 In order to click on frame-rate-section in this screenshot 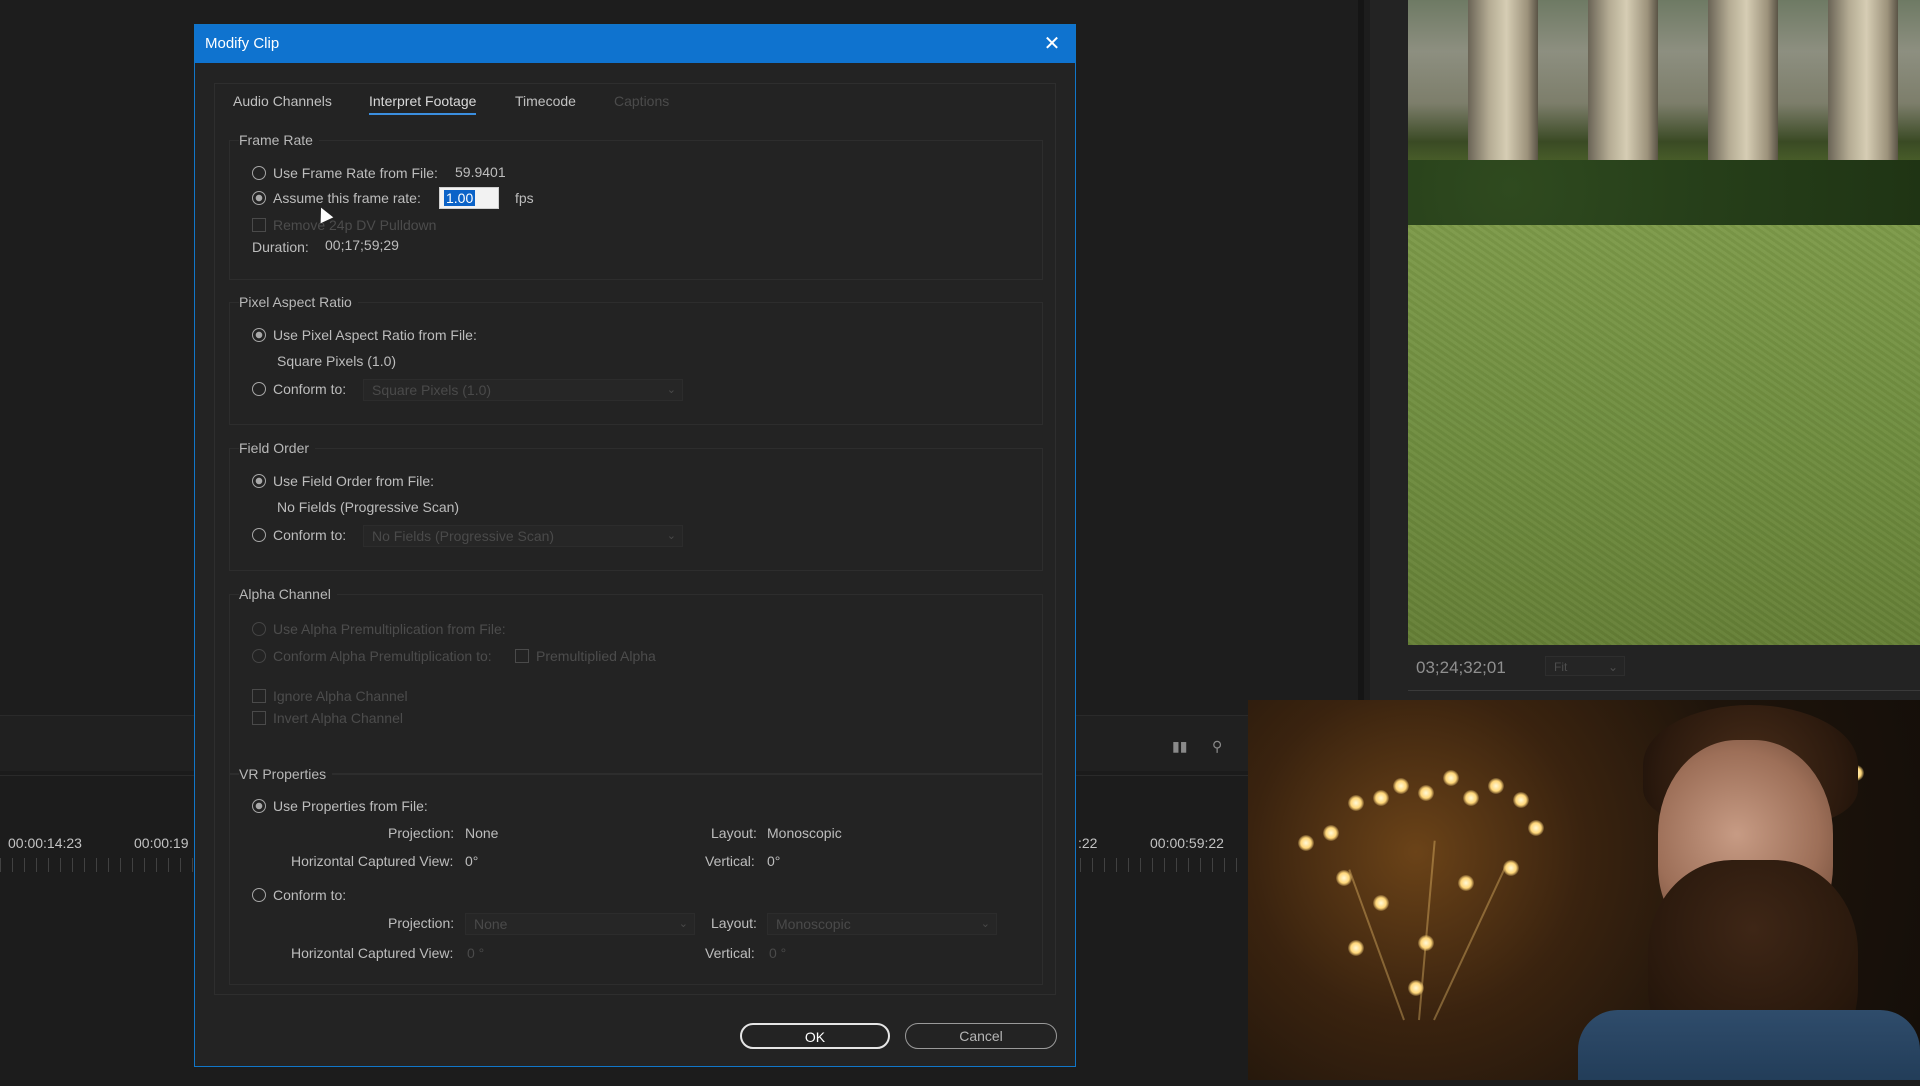, I will do `click(636, 210)`.